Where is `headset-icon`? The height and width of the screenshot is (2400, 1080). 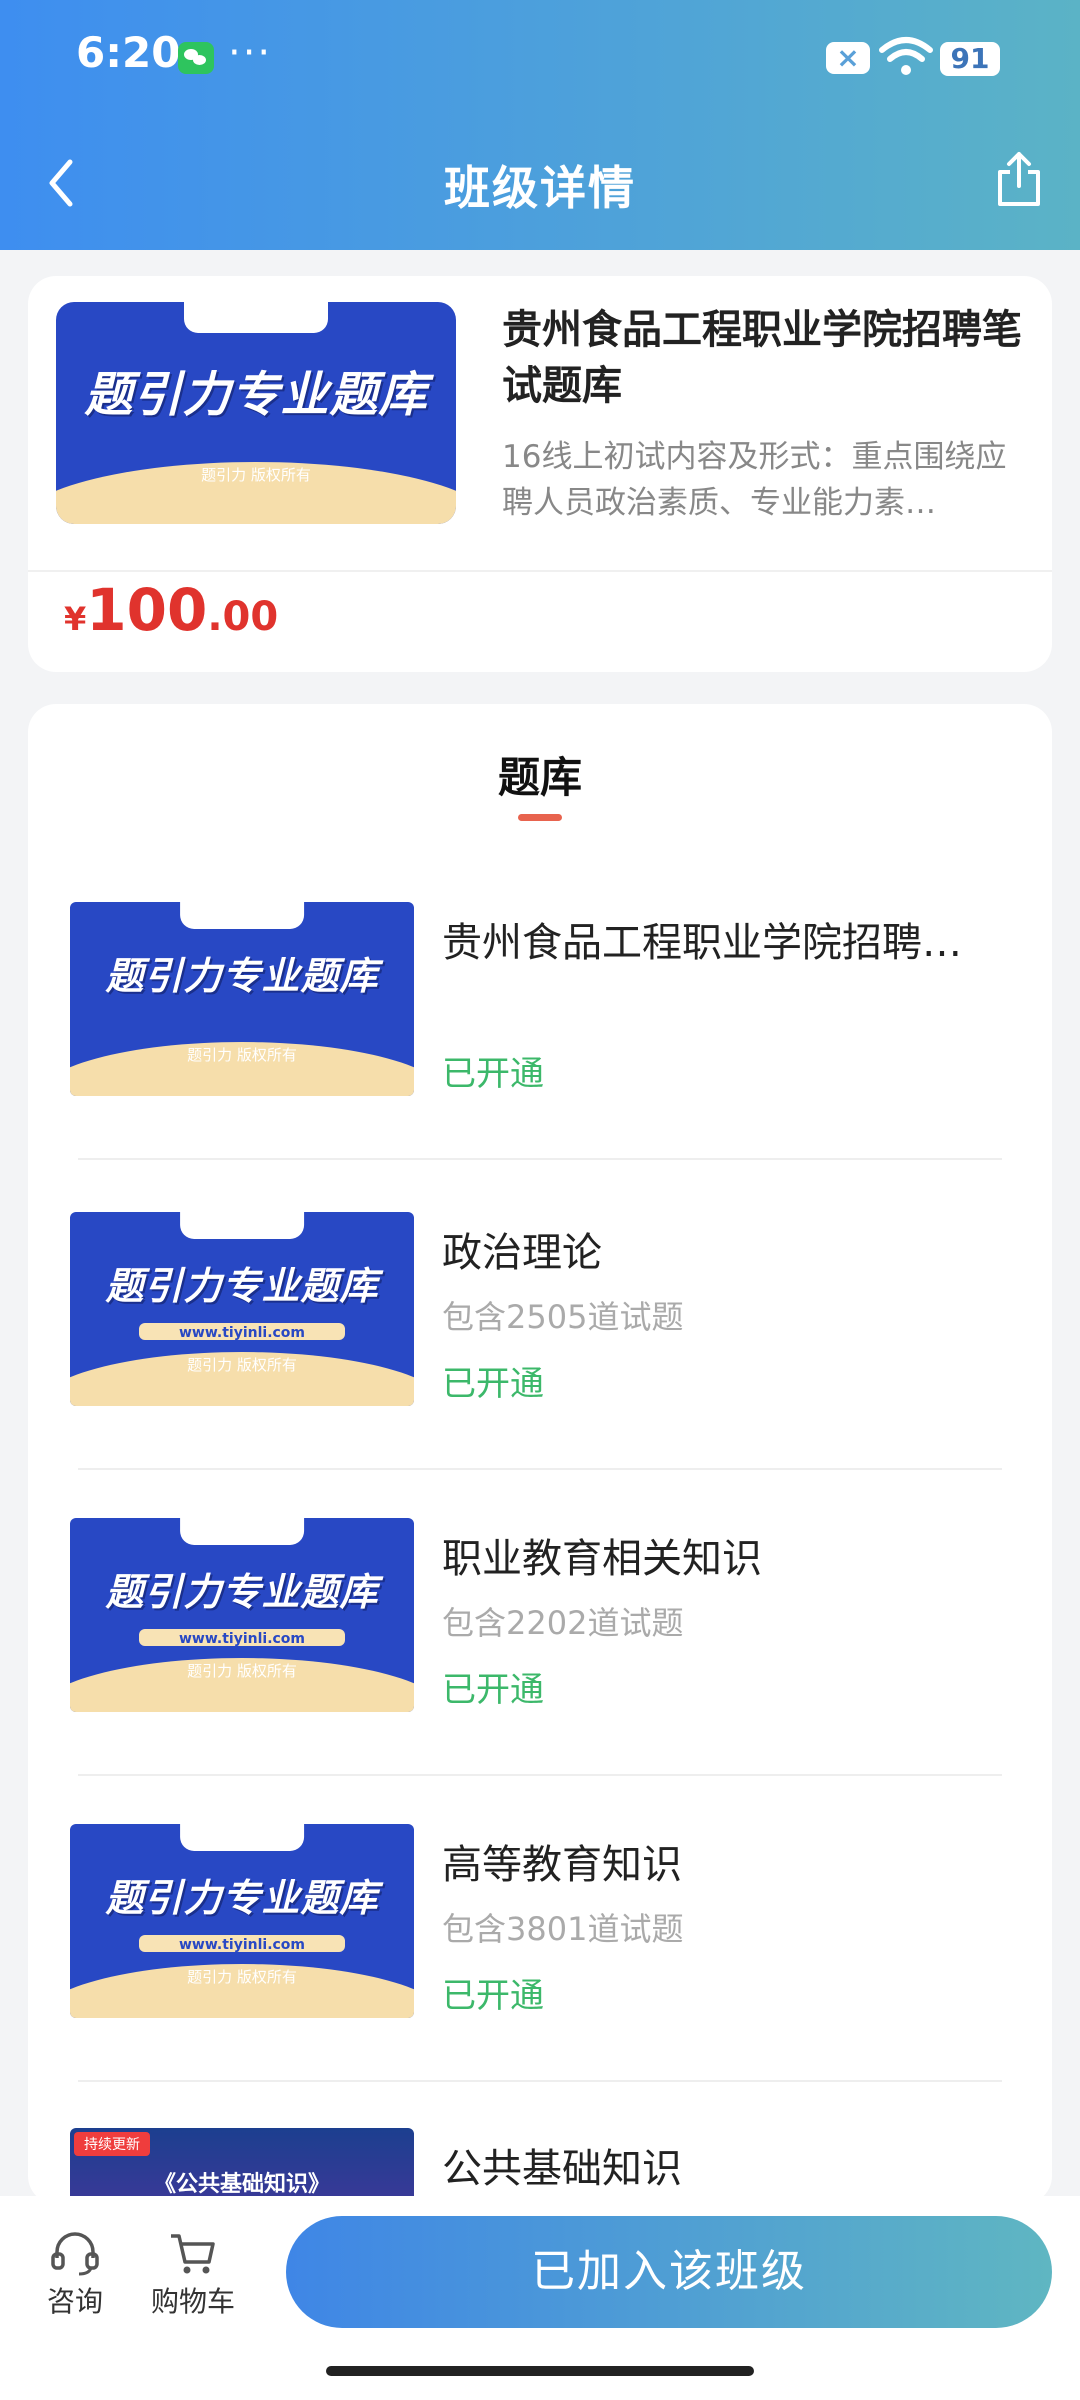 headset-icon is located at coordinates (75, 2254).